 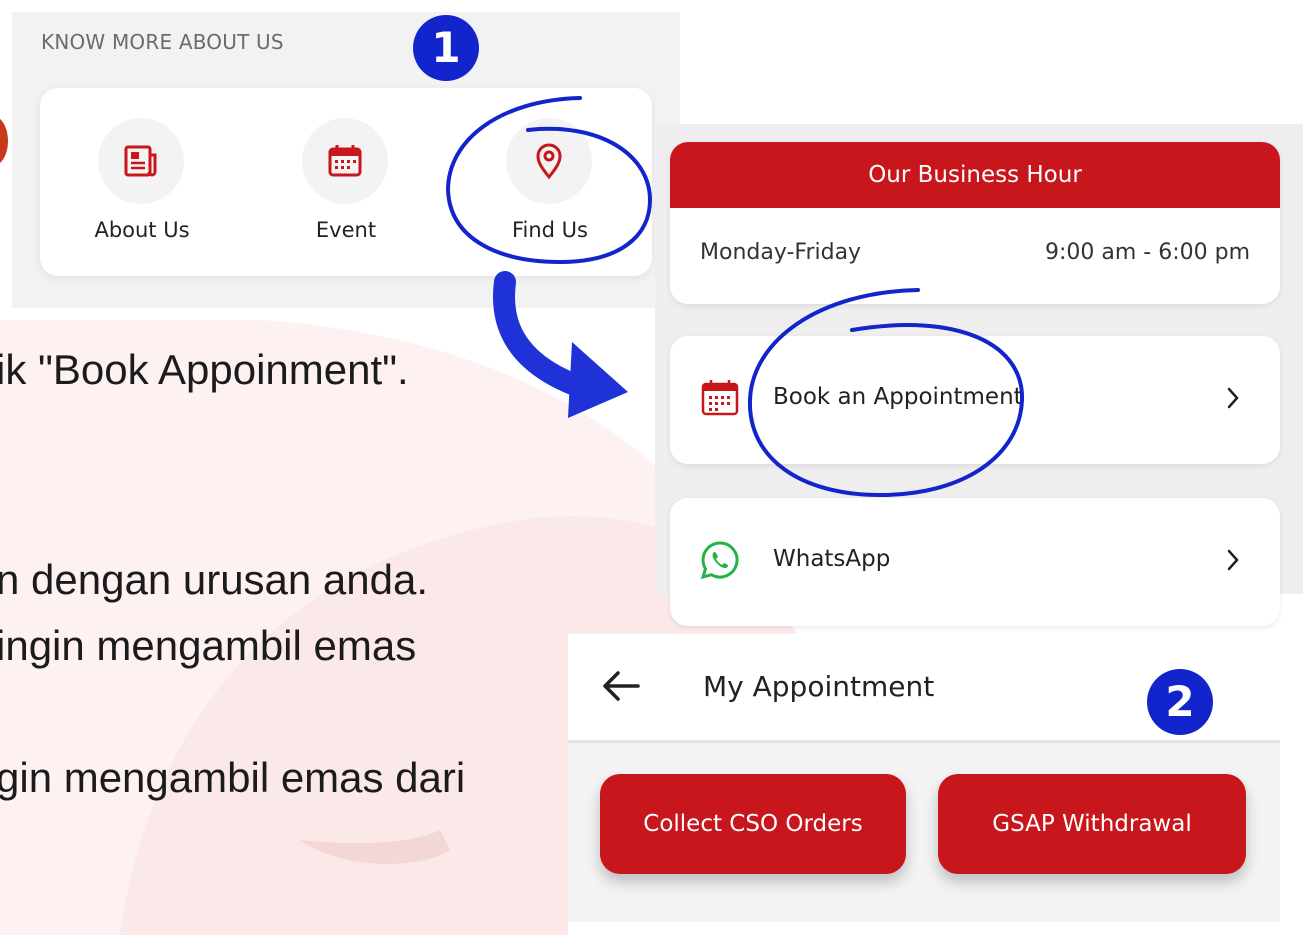 I want to click on news-icon, so click(x=141, y=161).